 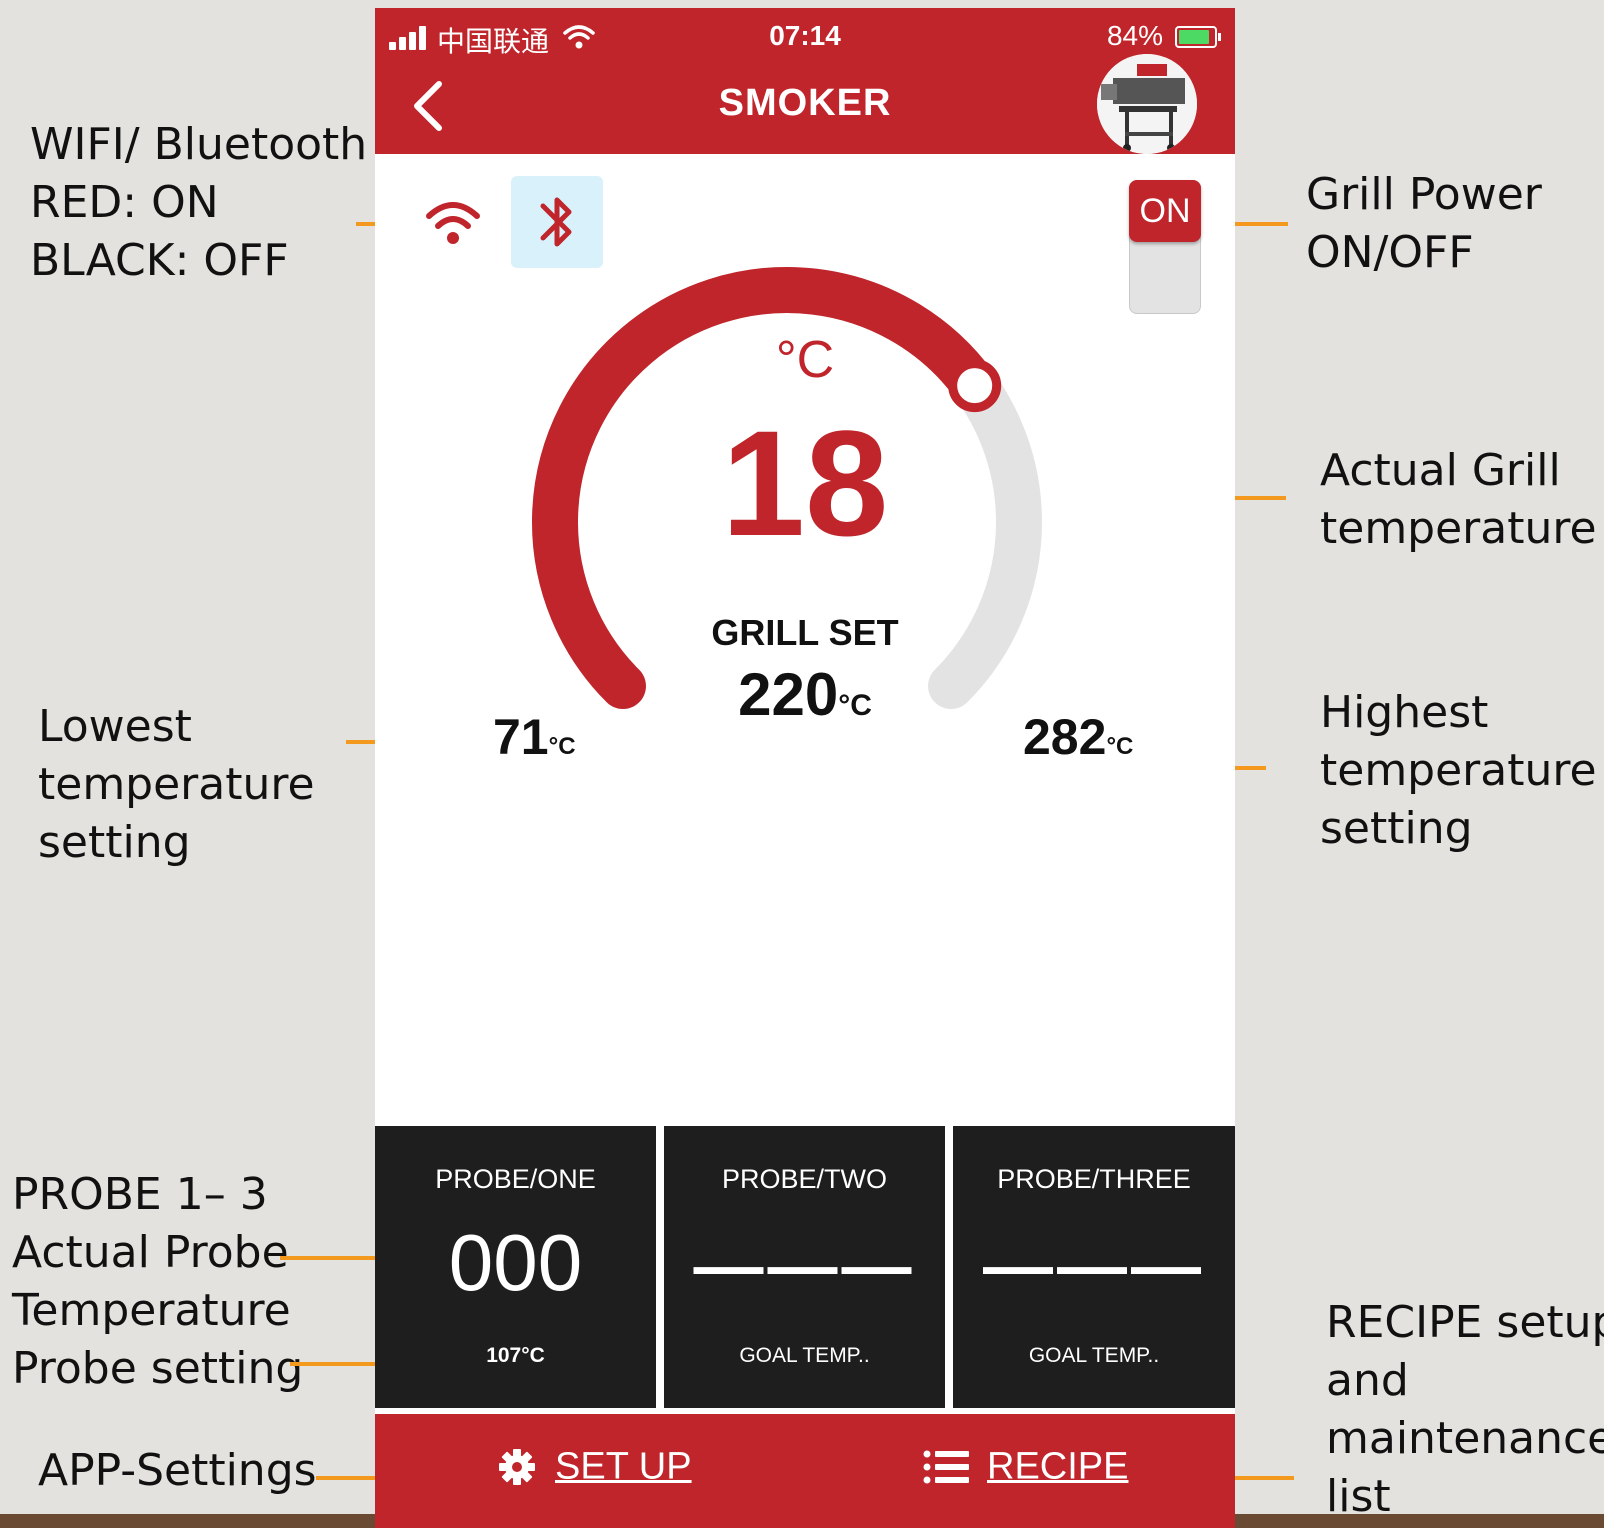 I want to click on min-temp-number: 71, so click(x=521, y=737).